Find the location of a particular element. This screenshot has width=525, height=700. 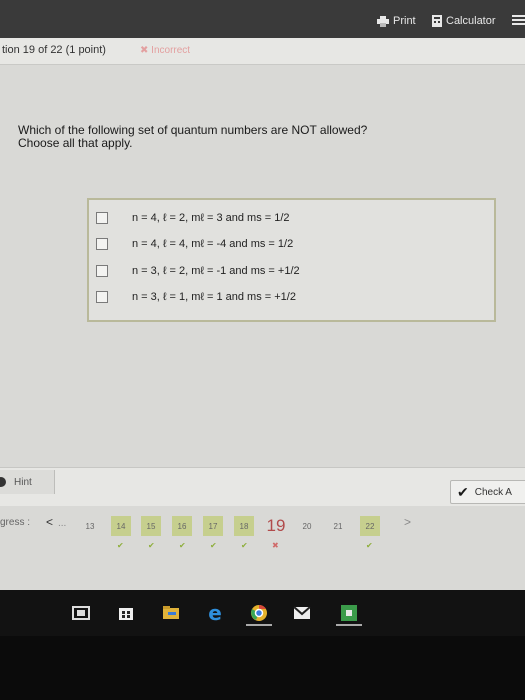

calculator-button: Calculator is located at coordinates (464, 21).